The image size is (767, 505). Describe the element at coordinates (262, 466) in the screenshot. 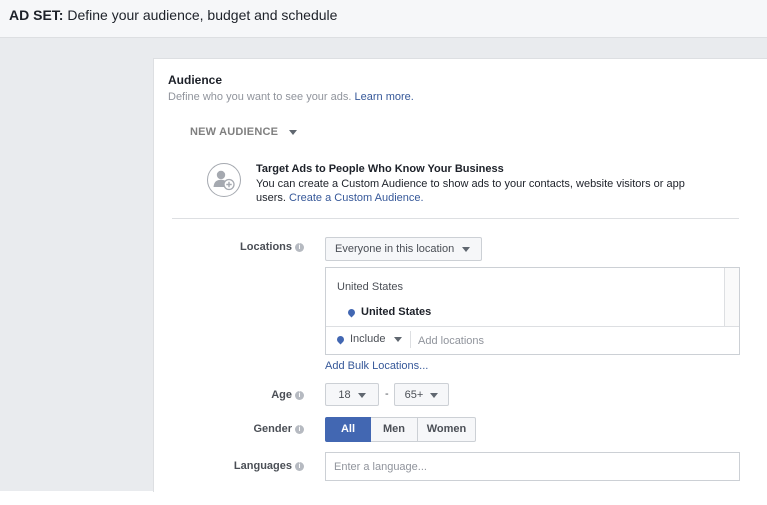

I see `languages-label-text: Languages` at that location.